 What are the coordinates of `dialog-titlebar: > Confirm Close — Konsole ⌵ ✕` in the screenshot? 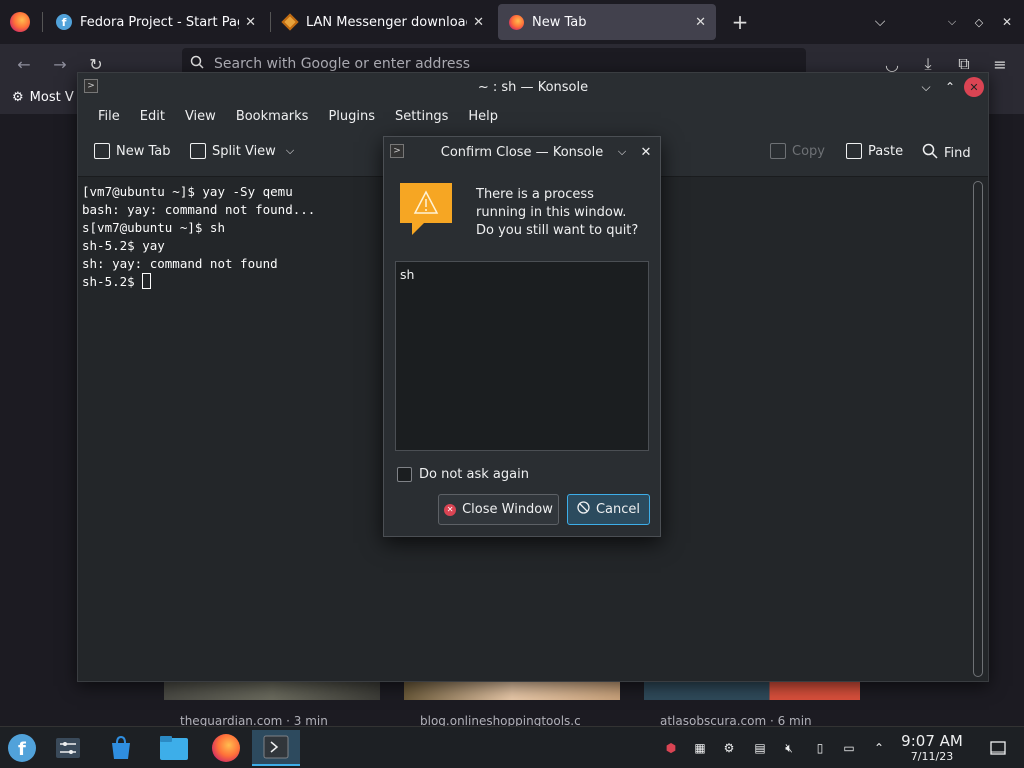 It's located at (522, 152).